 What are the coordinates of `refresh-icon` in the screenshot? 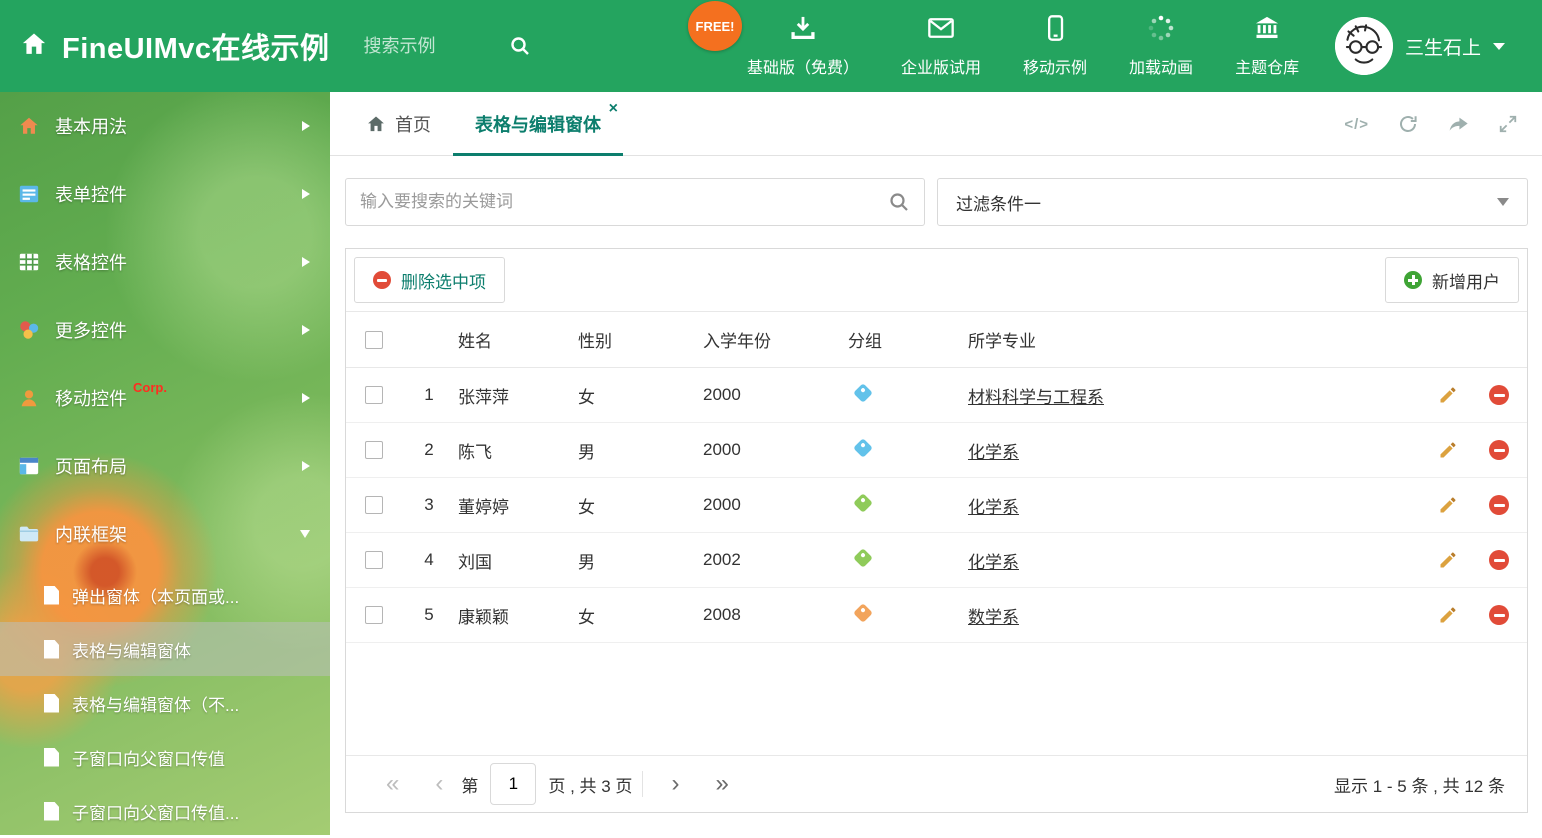 It's located at (1408, 124).